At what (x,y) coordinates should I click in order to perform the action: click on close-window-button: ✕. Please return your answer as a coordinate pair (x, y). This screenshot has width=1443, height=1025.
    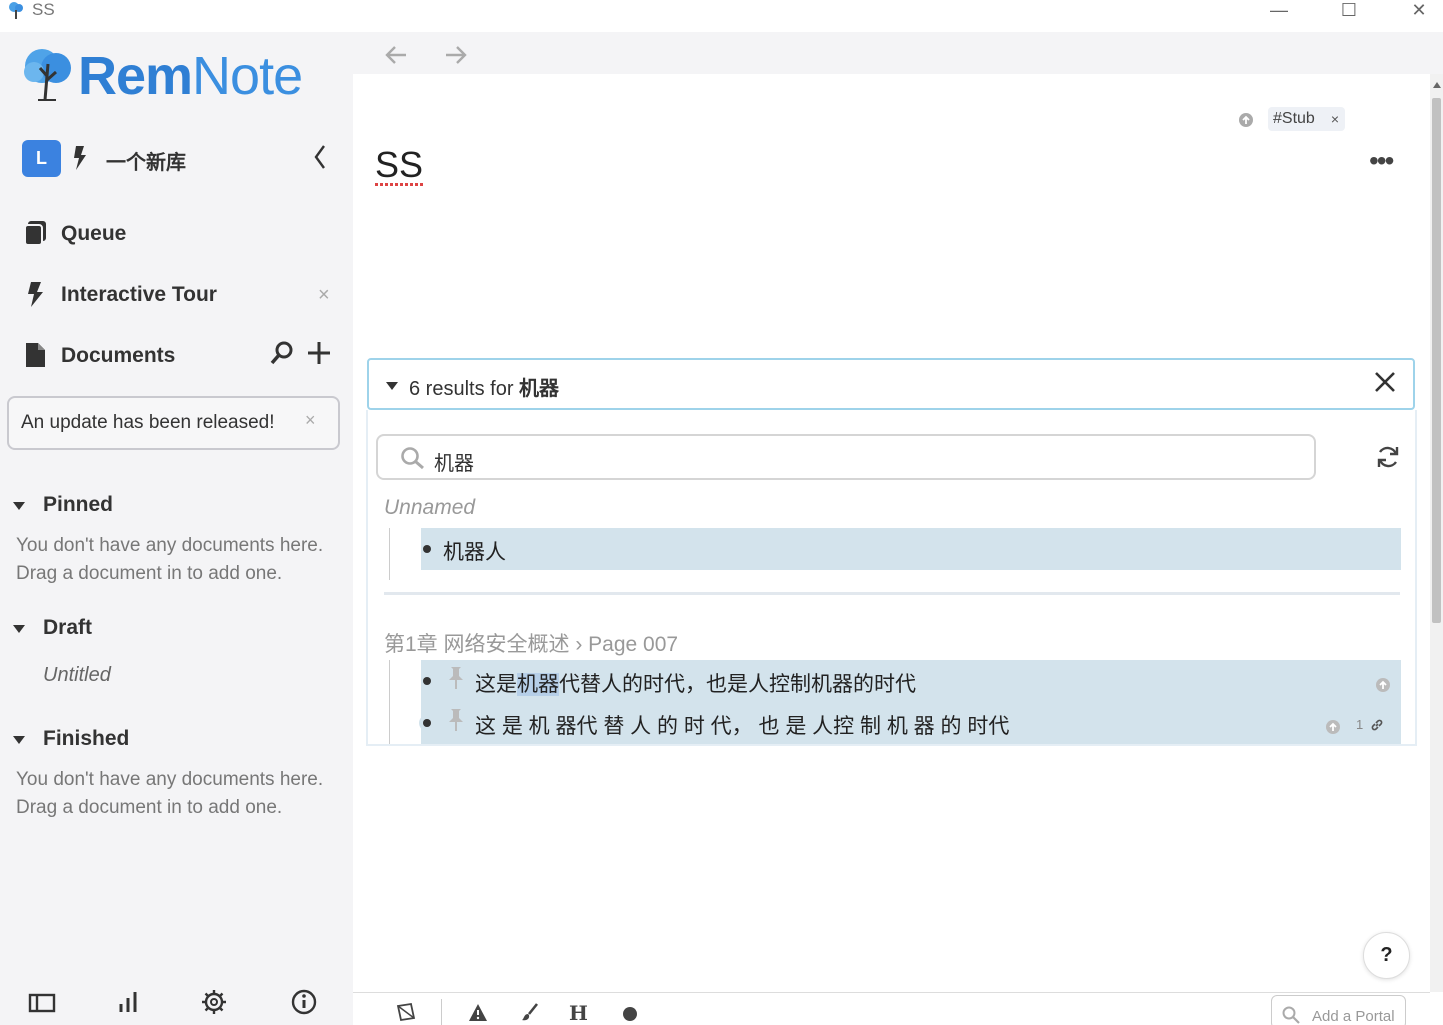
    Looking at the image, I should click on (1419, 11).